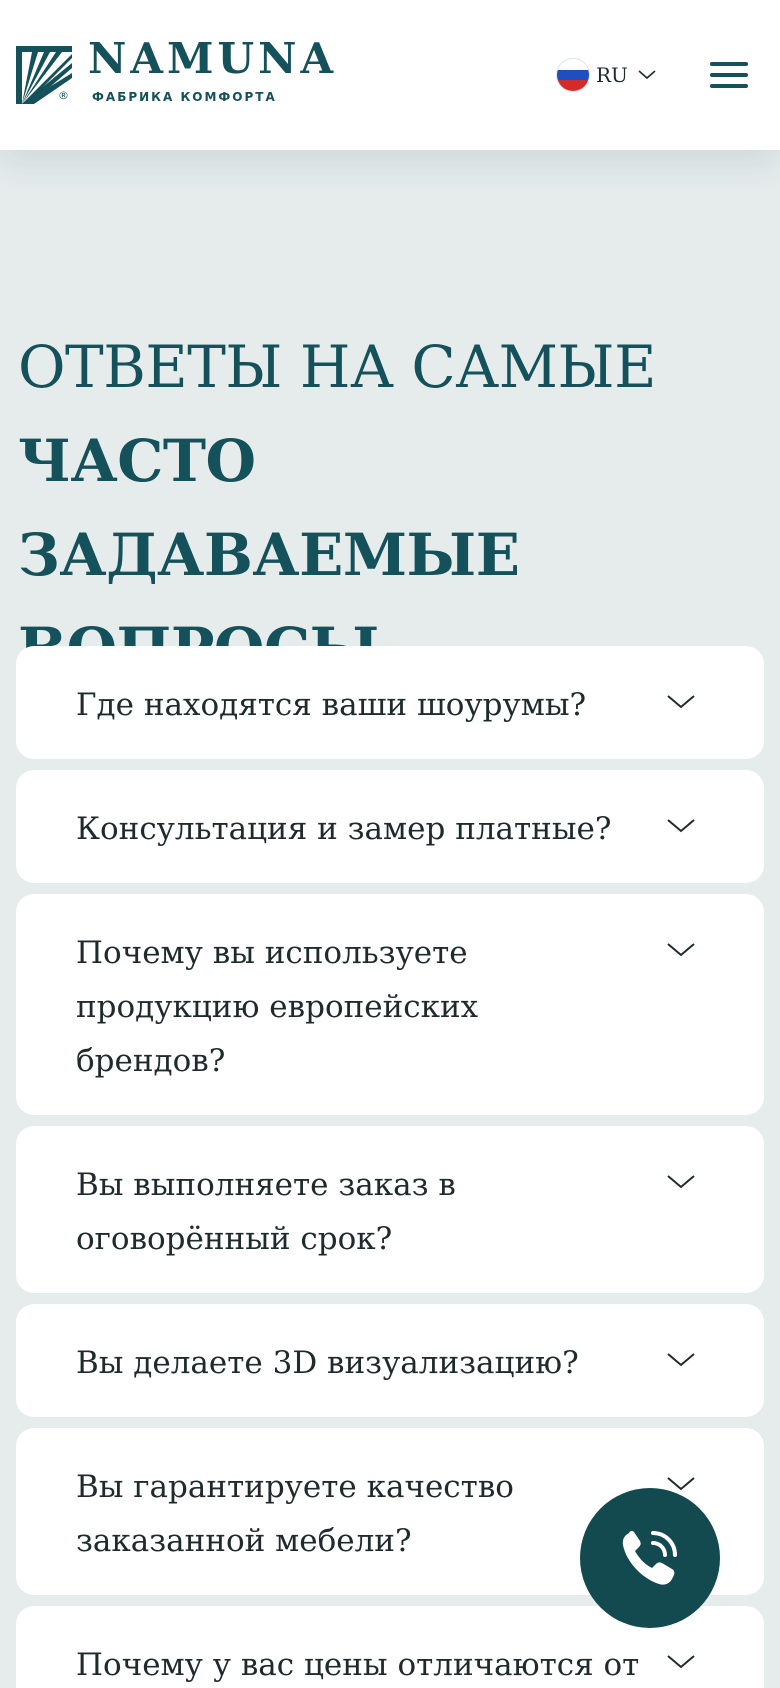 The image size is (780, 1688). What do you see at coordinates (573, 75) in the screenshot?
I see `russia-flag-icon` at bounding box center [573, 75].